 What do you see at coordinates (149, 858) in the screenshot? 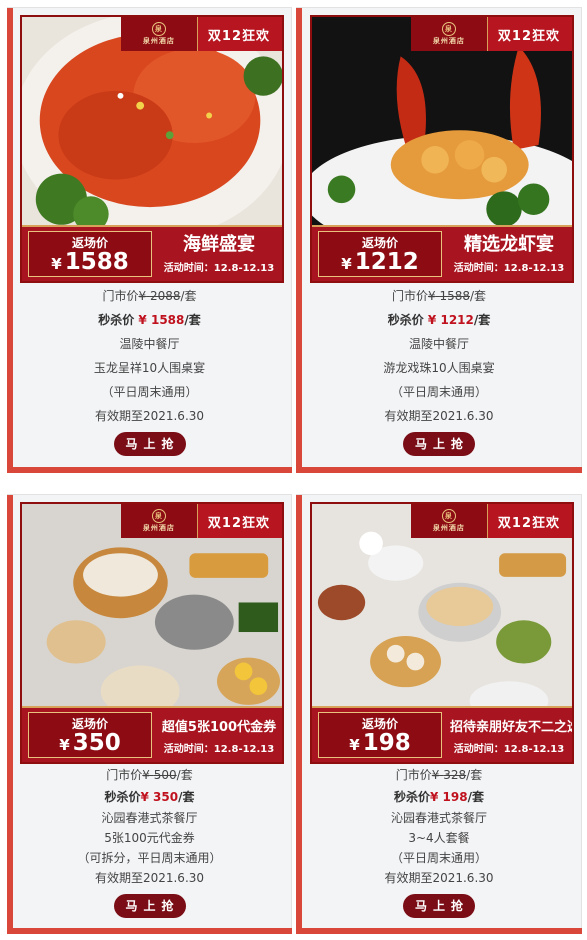
I see `usage-note: （可拆分，平日周末通用）` at bounding box center [149, 858].